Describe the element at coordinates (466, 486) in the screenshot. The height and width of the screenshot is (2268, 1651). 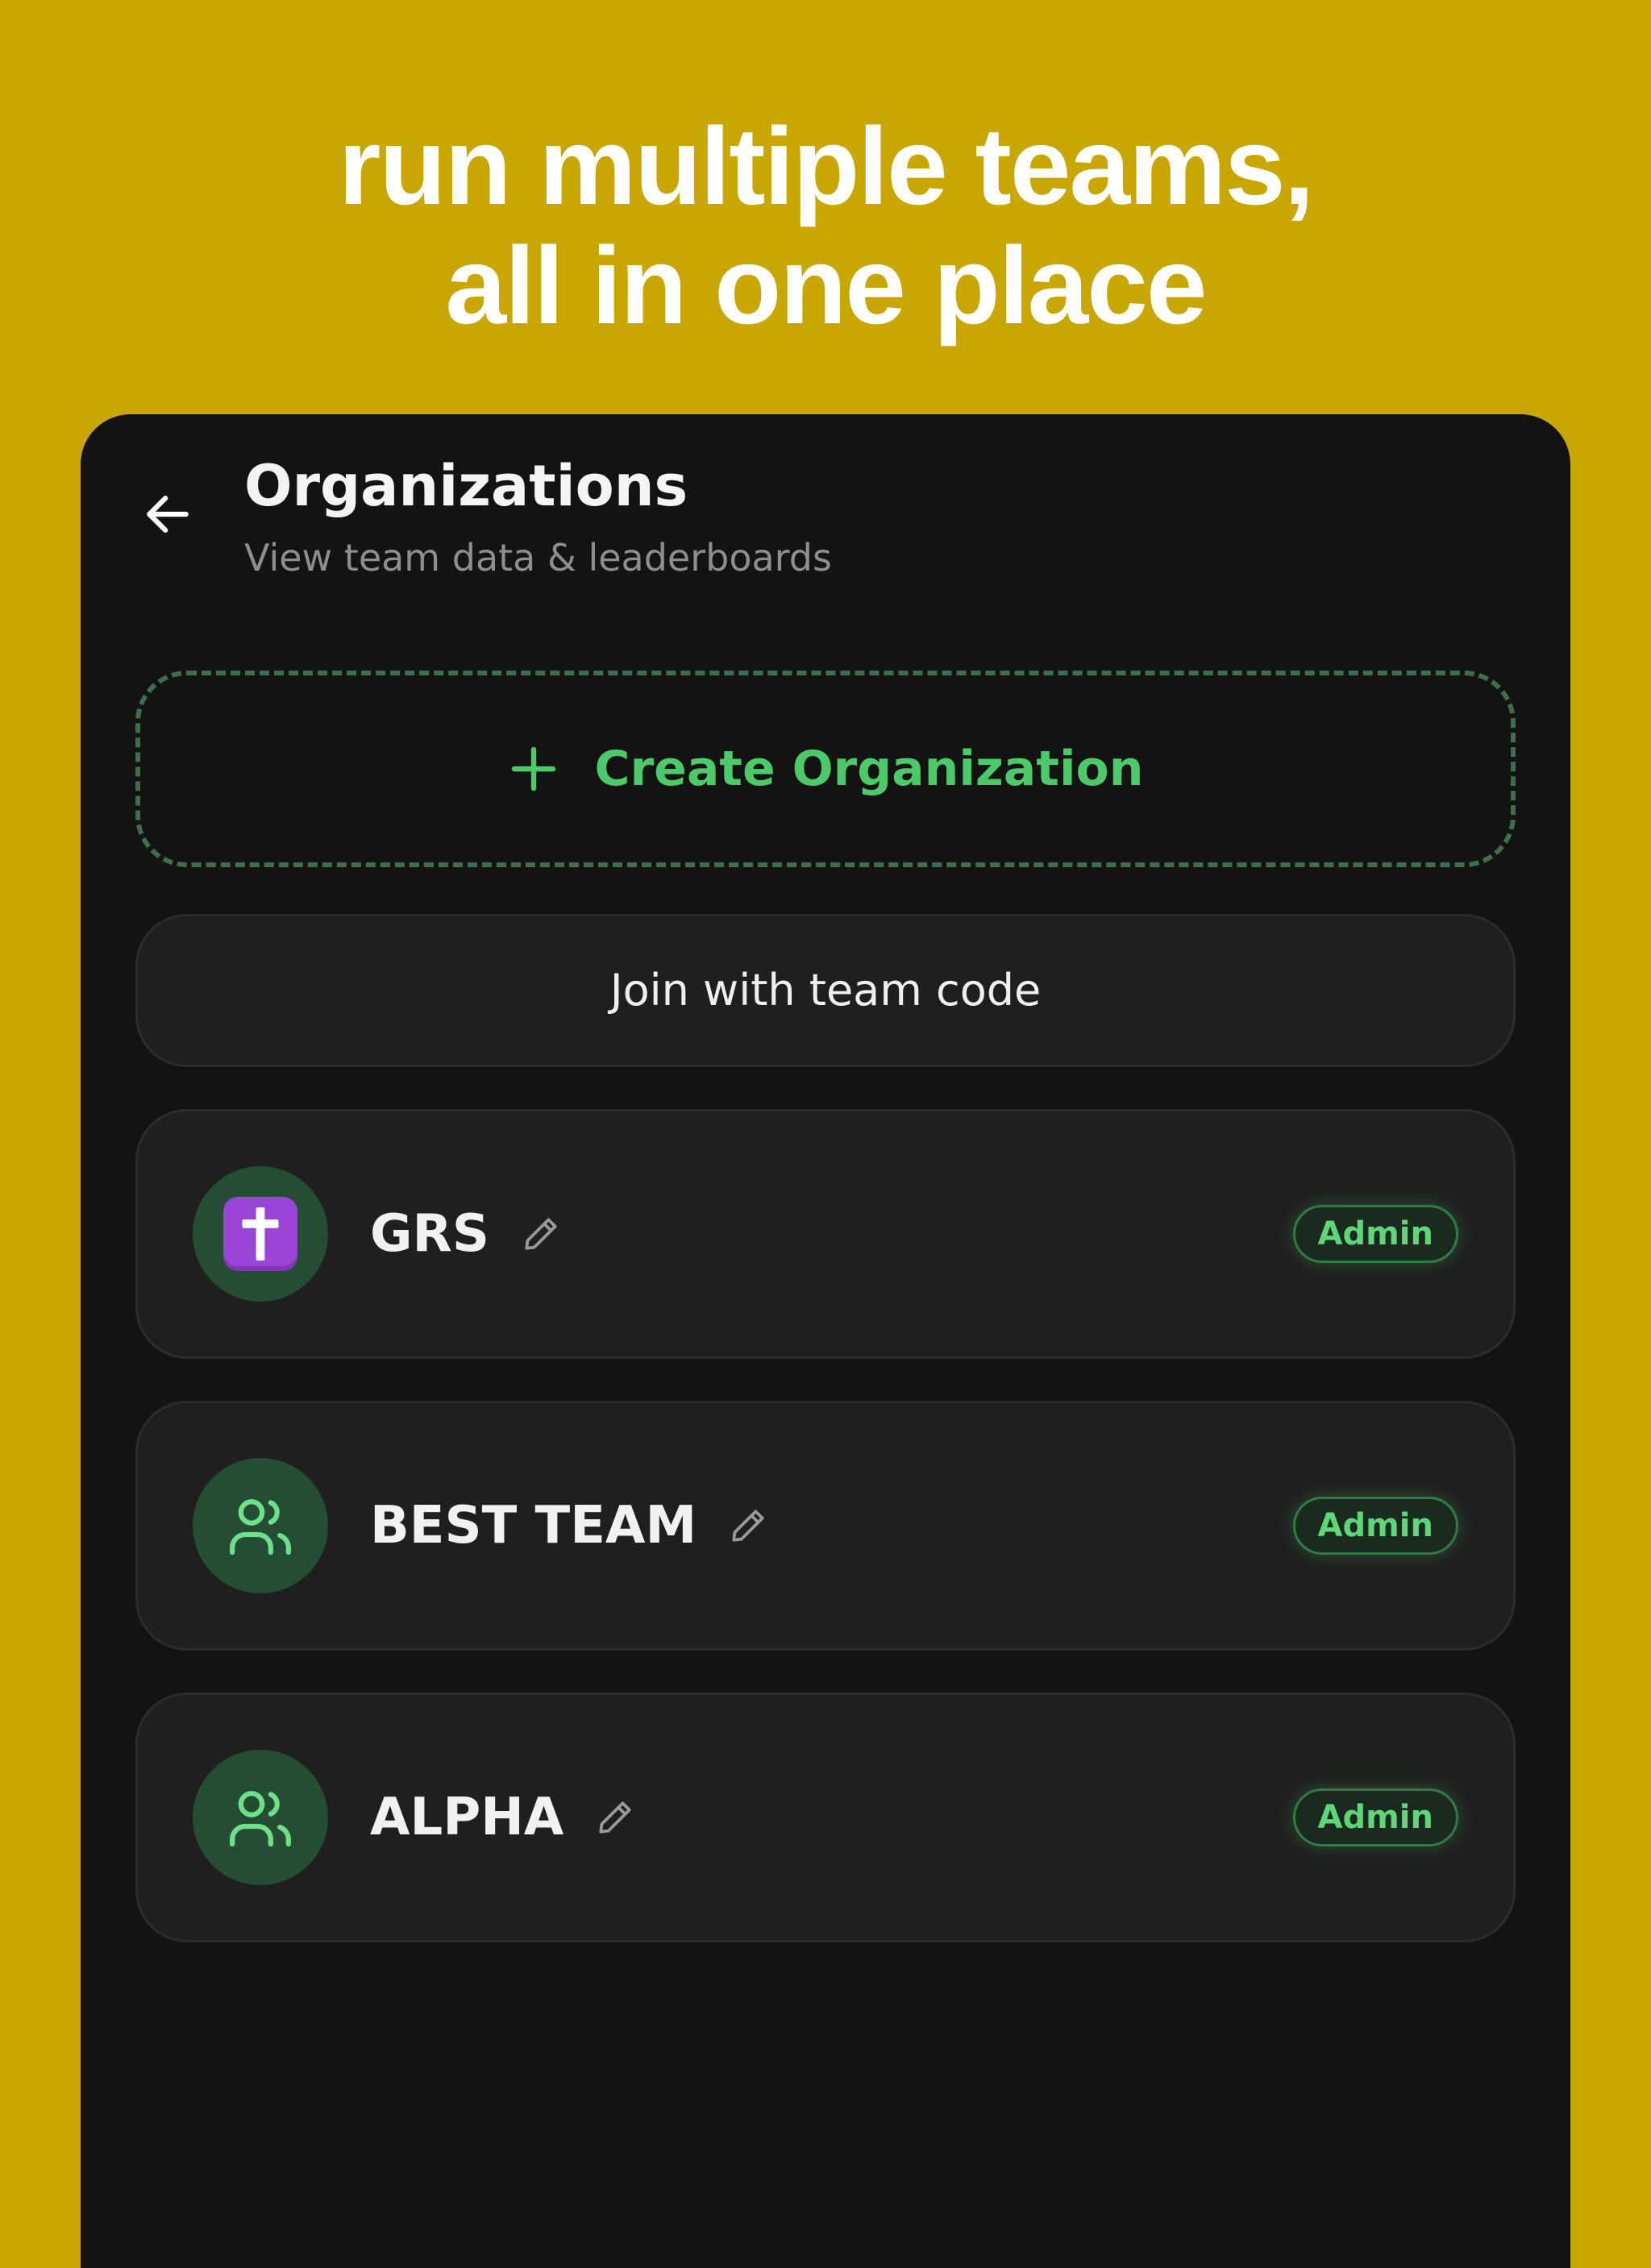
I see `page-title: Organizations` at that location.